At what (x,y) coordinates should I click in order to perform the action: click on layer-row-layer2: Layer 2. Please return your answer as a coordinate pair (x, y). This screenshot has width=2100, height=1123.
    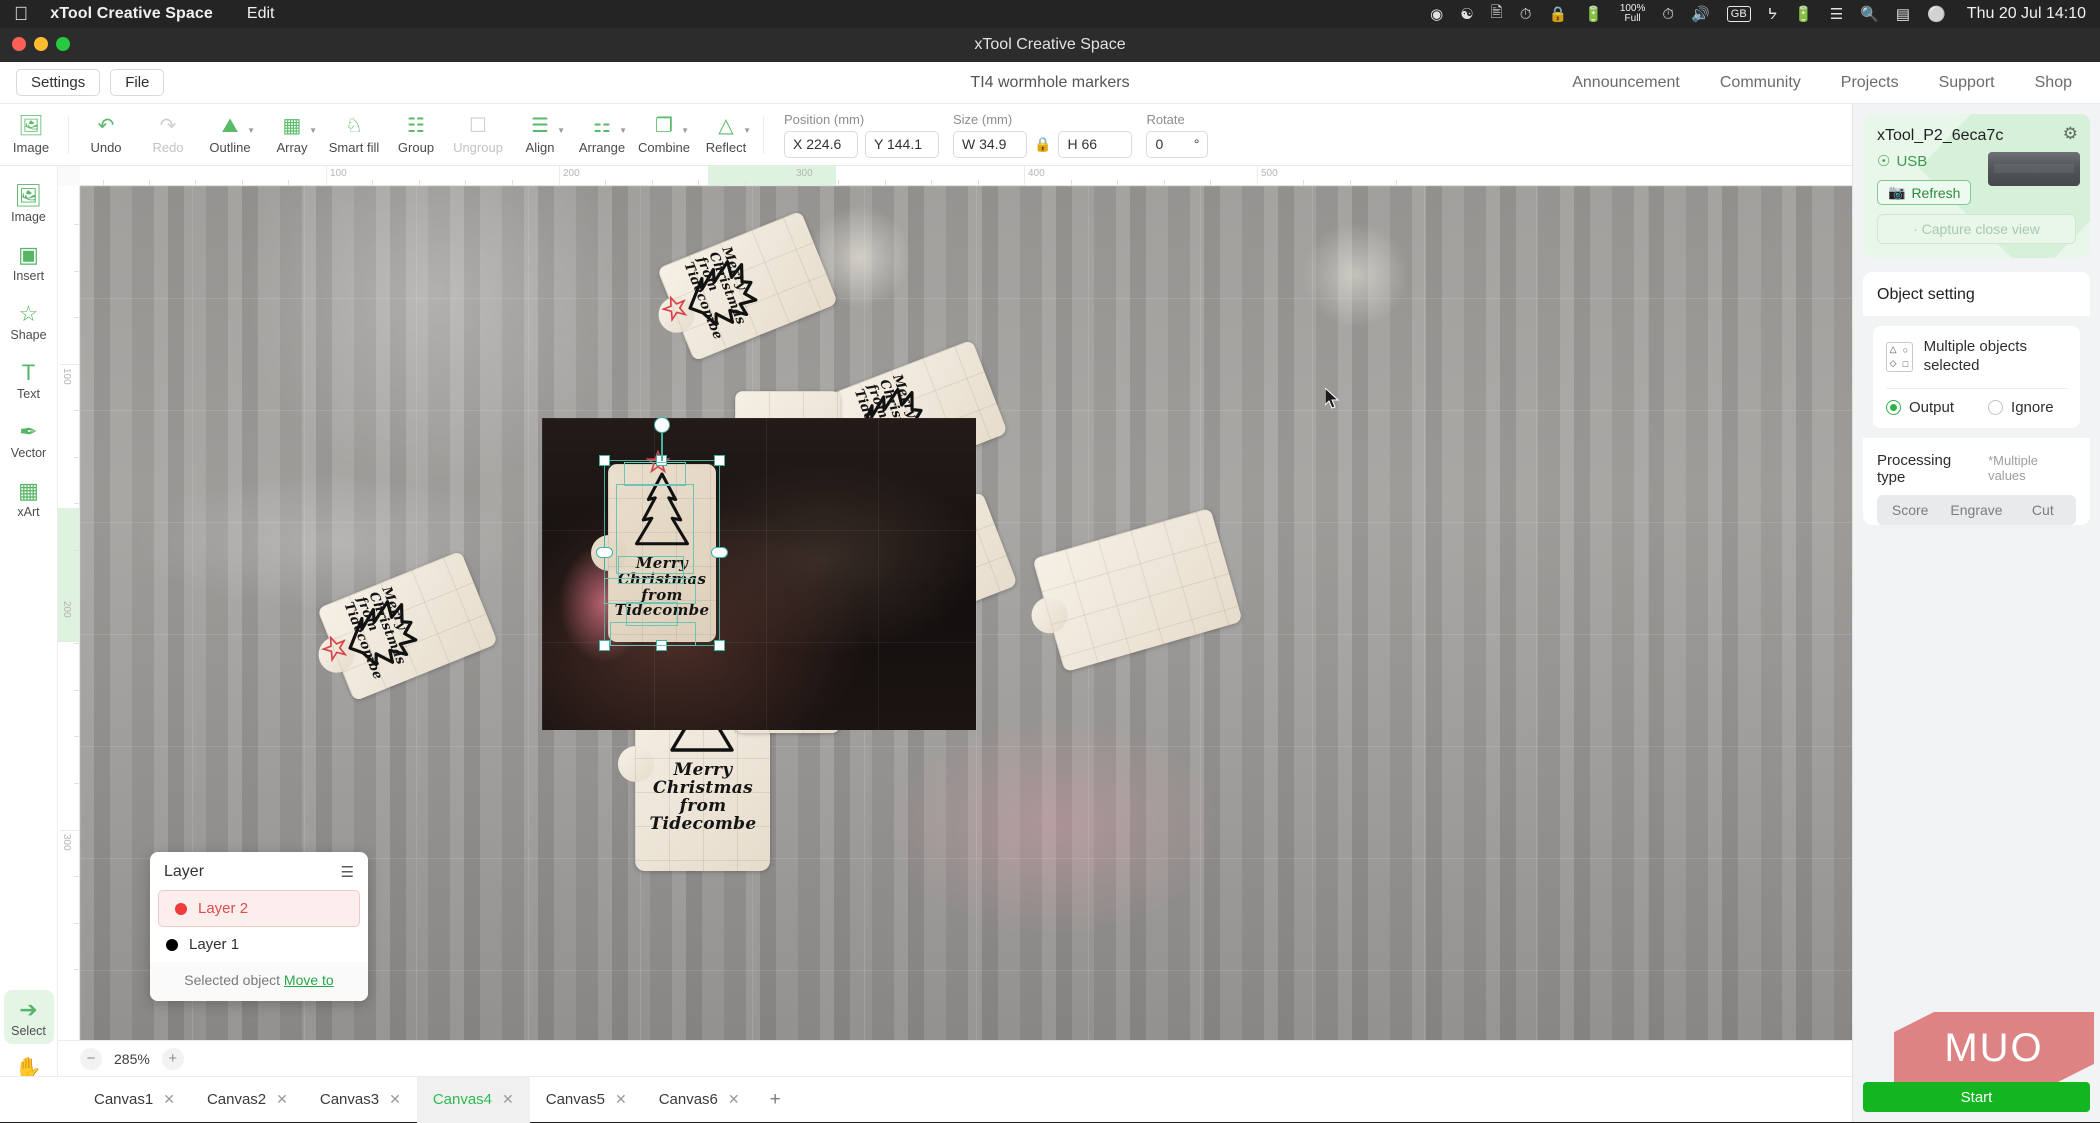
    Looking at the image, I should click on (259, 908).